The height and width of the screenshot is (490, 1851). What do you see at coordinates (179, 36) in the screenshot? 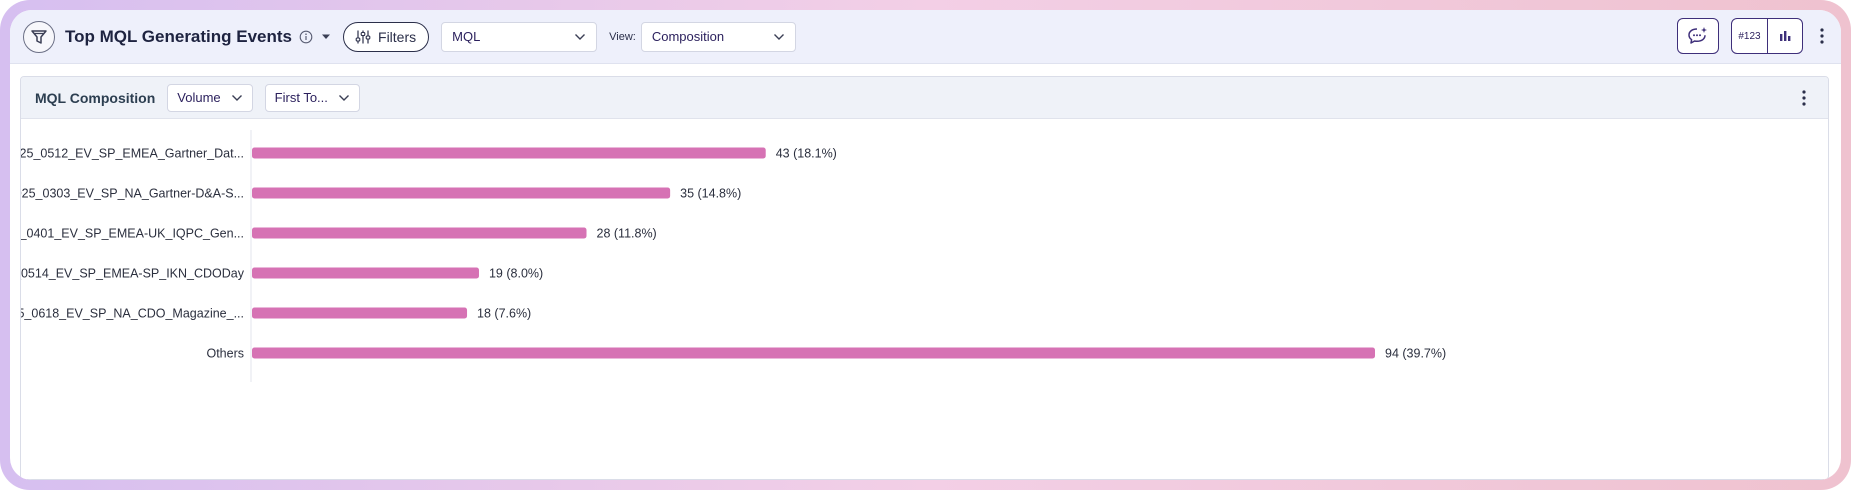
I see `page-title: Top MQL Generating Events` at bounding box center [179, 36].